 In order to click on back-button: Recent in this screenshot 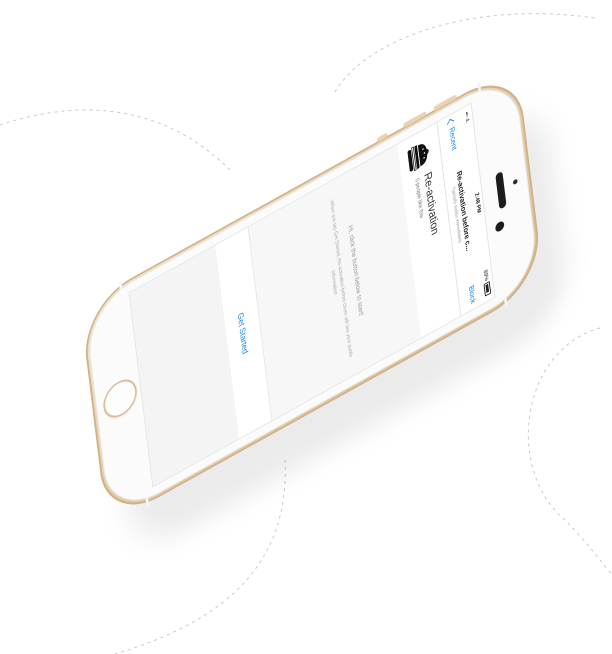, I will do `click(453, 135)`.